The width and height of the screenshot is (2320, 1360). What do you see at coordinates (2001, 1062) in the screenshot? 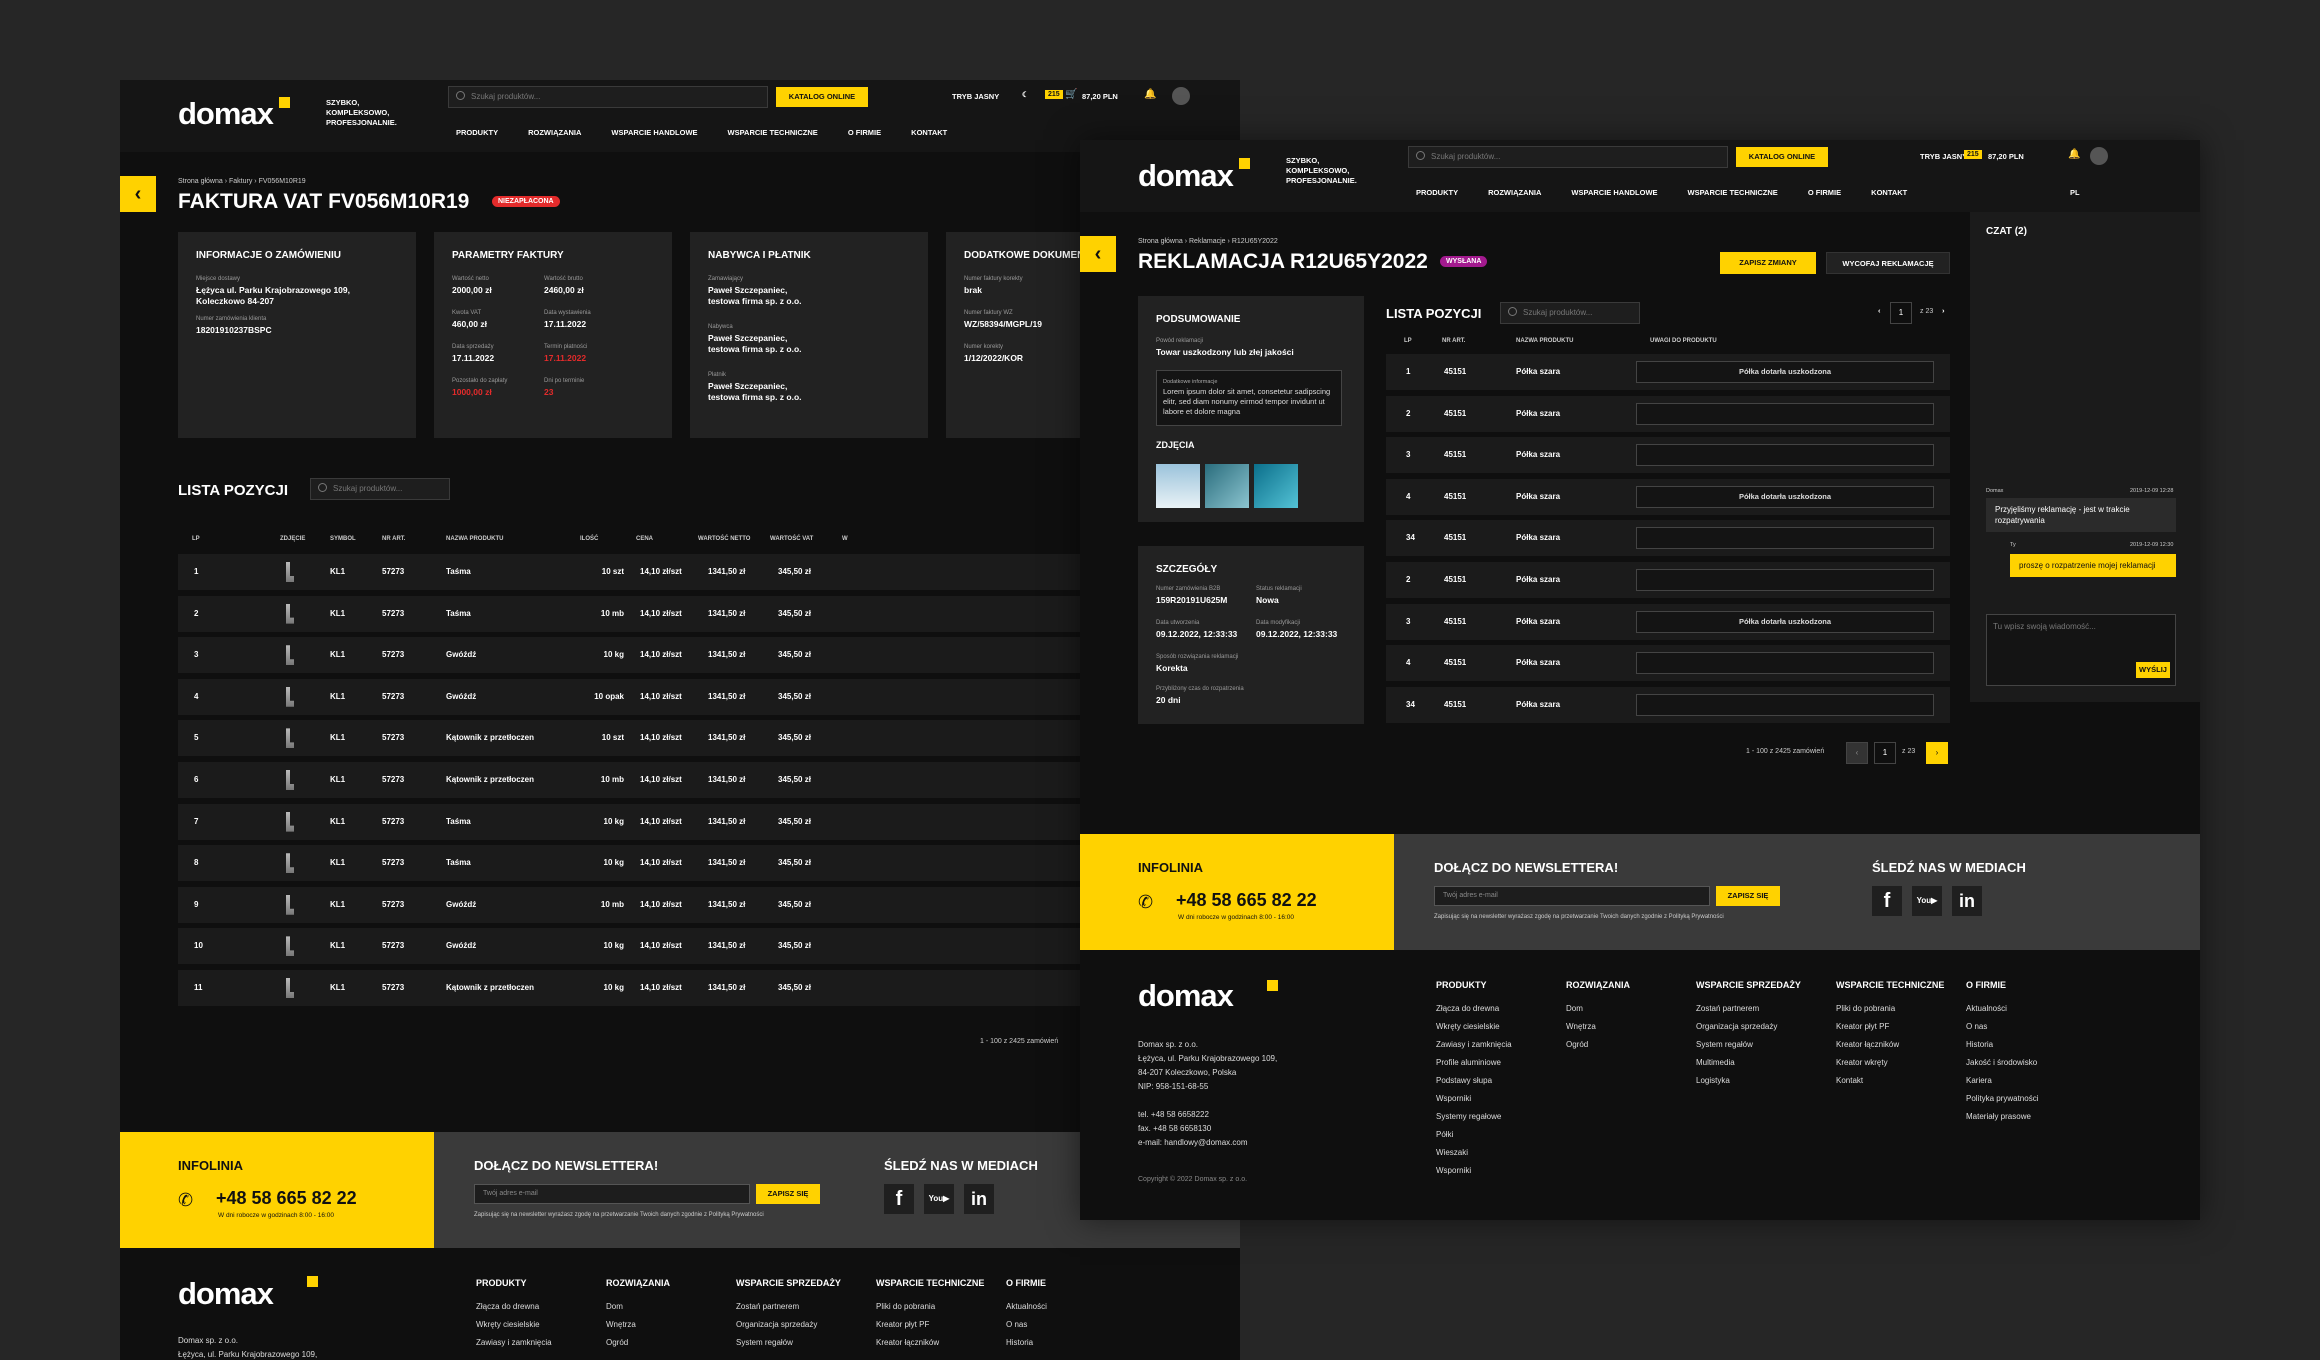
I see `footer-link: Jakość i środowisko` at bounding box center [2001, 1062].